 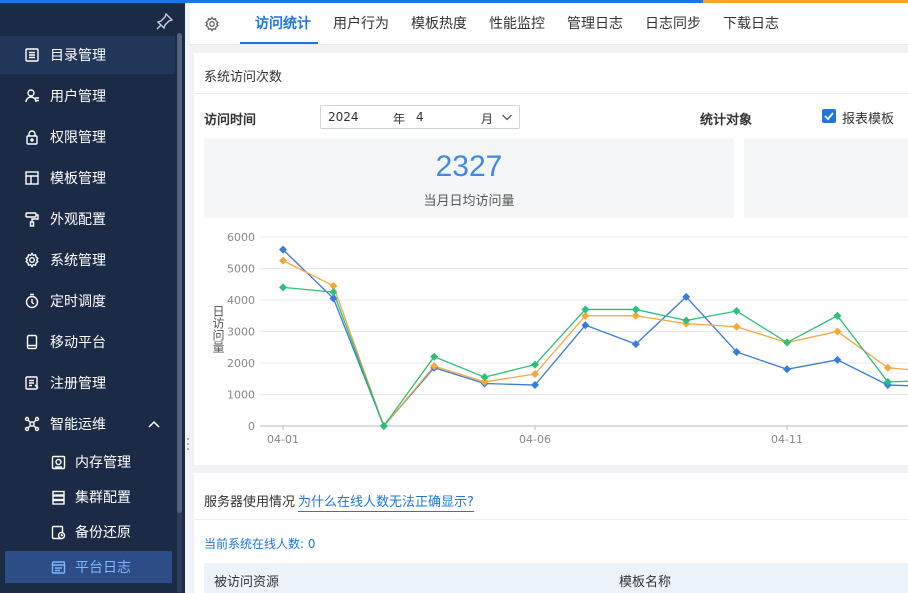 I want to click on catalog-icon, so click(x=32, y=55).